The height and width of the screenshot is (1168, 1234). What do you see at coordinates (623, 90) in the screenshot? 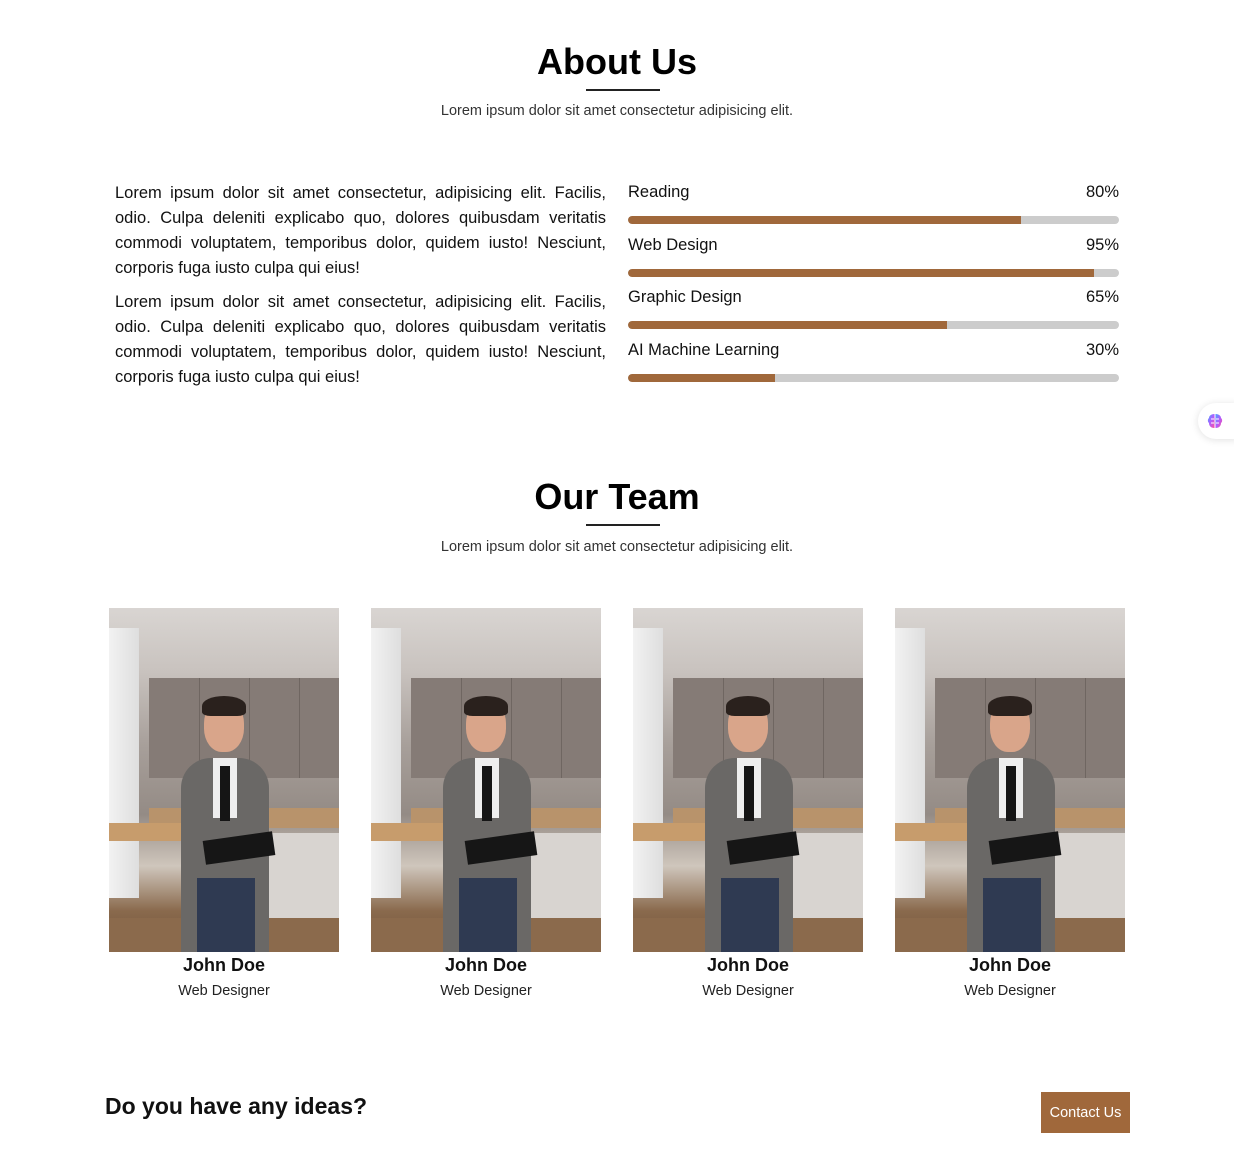
I see `about-title-divider` at bounding box center [623, 90].